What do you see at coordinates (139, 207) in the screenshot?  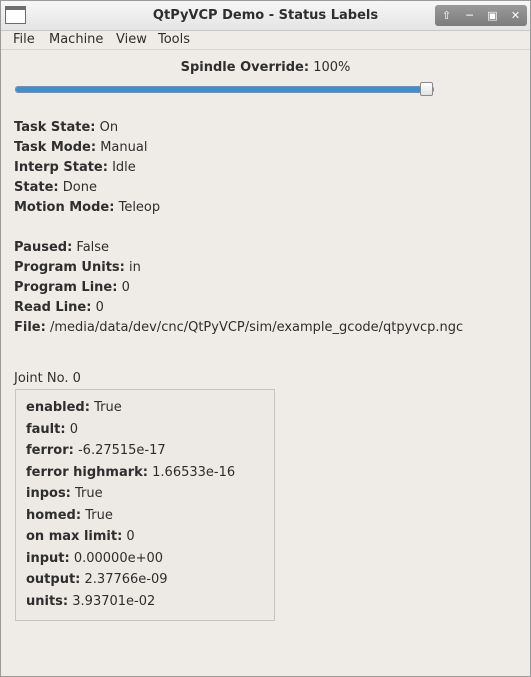 I see `status-value: Teleop` at bounding box center [139, 207].